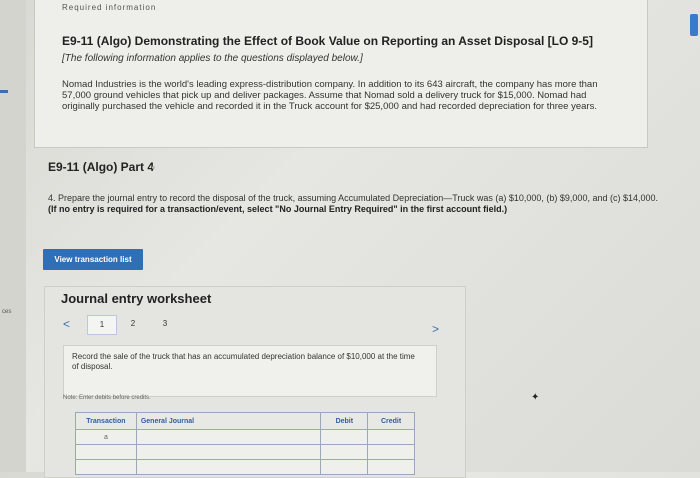 The height and width of the screenshot is (478, 700). Describe the element at coordinates (133, 324) in the screenshot. I see `worksheet-tab-2: 2` at that location.